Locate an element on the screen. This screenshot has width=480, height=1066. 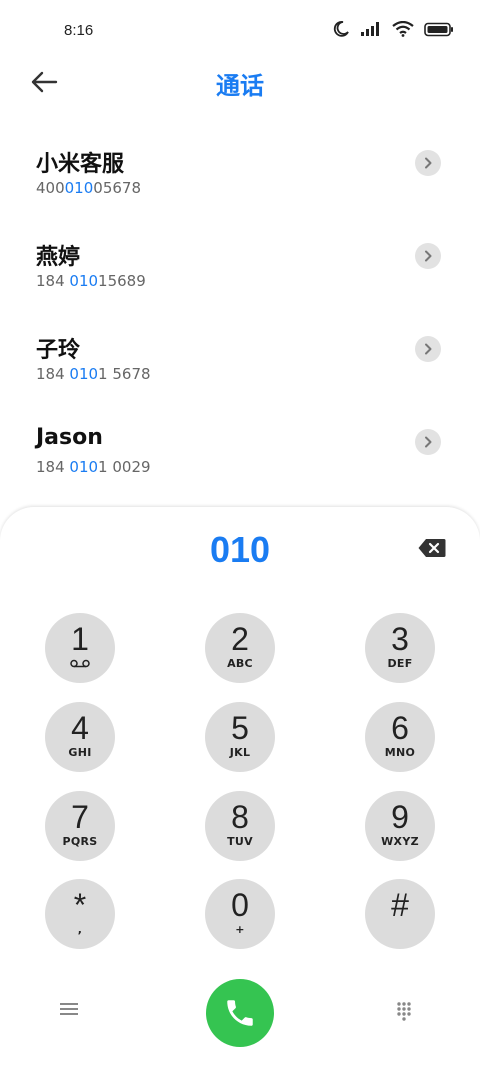
key-8: 8 TUV is located at coordinates (240, 826).